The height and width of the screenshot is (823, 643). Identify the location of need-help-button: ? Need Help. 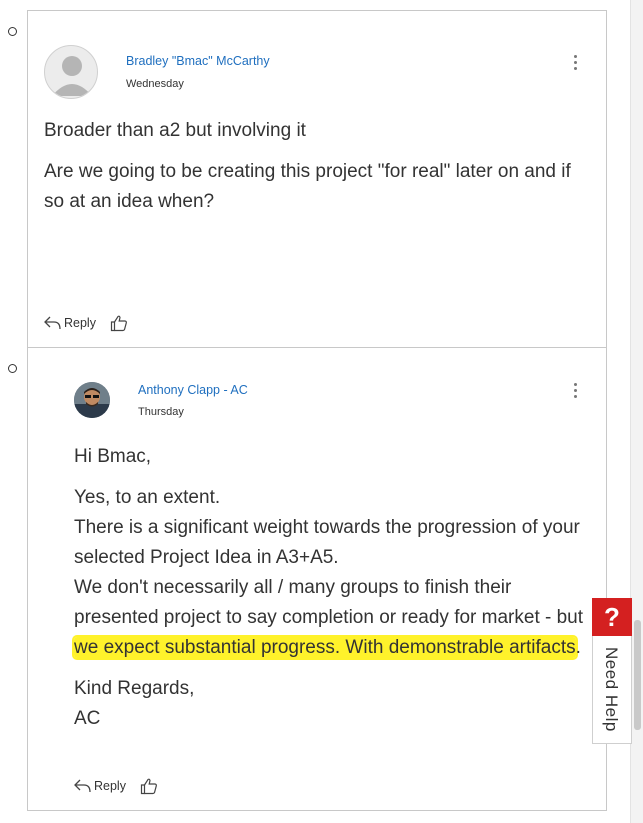
(612, 671).